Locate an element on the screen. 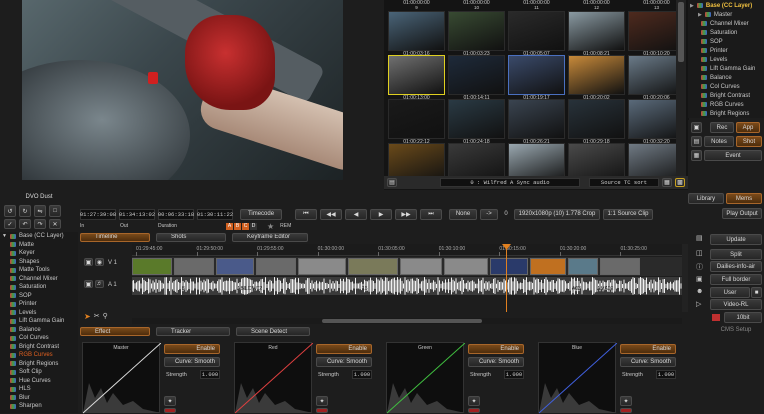  layer-item: Shapes is located at coordinates (39, 262).